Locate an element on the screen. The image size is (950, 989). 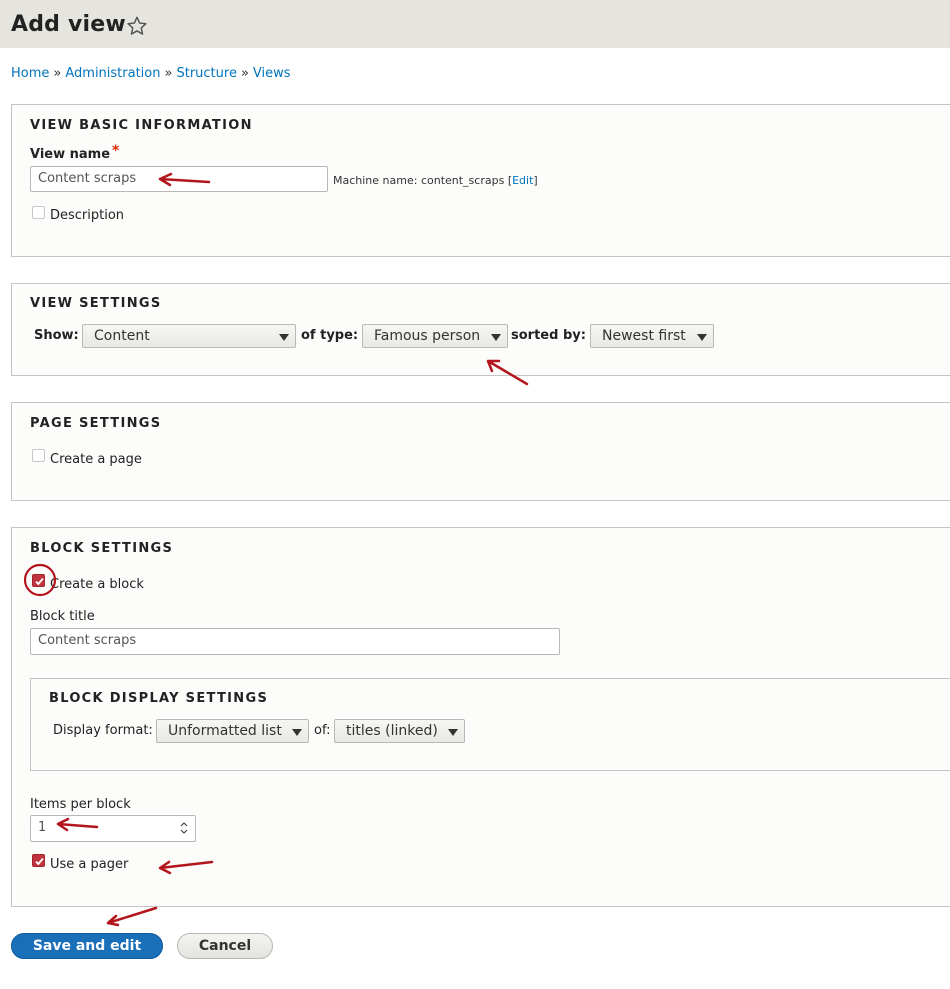
page-settings-legend: PAGE SETTINGS is located at coordinates (96, 423).